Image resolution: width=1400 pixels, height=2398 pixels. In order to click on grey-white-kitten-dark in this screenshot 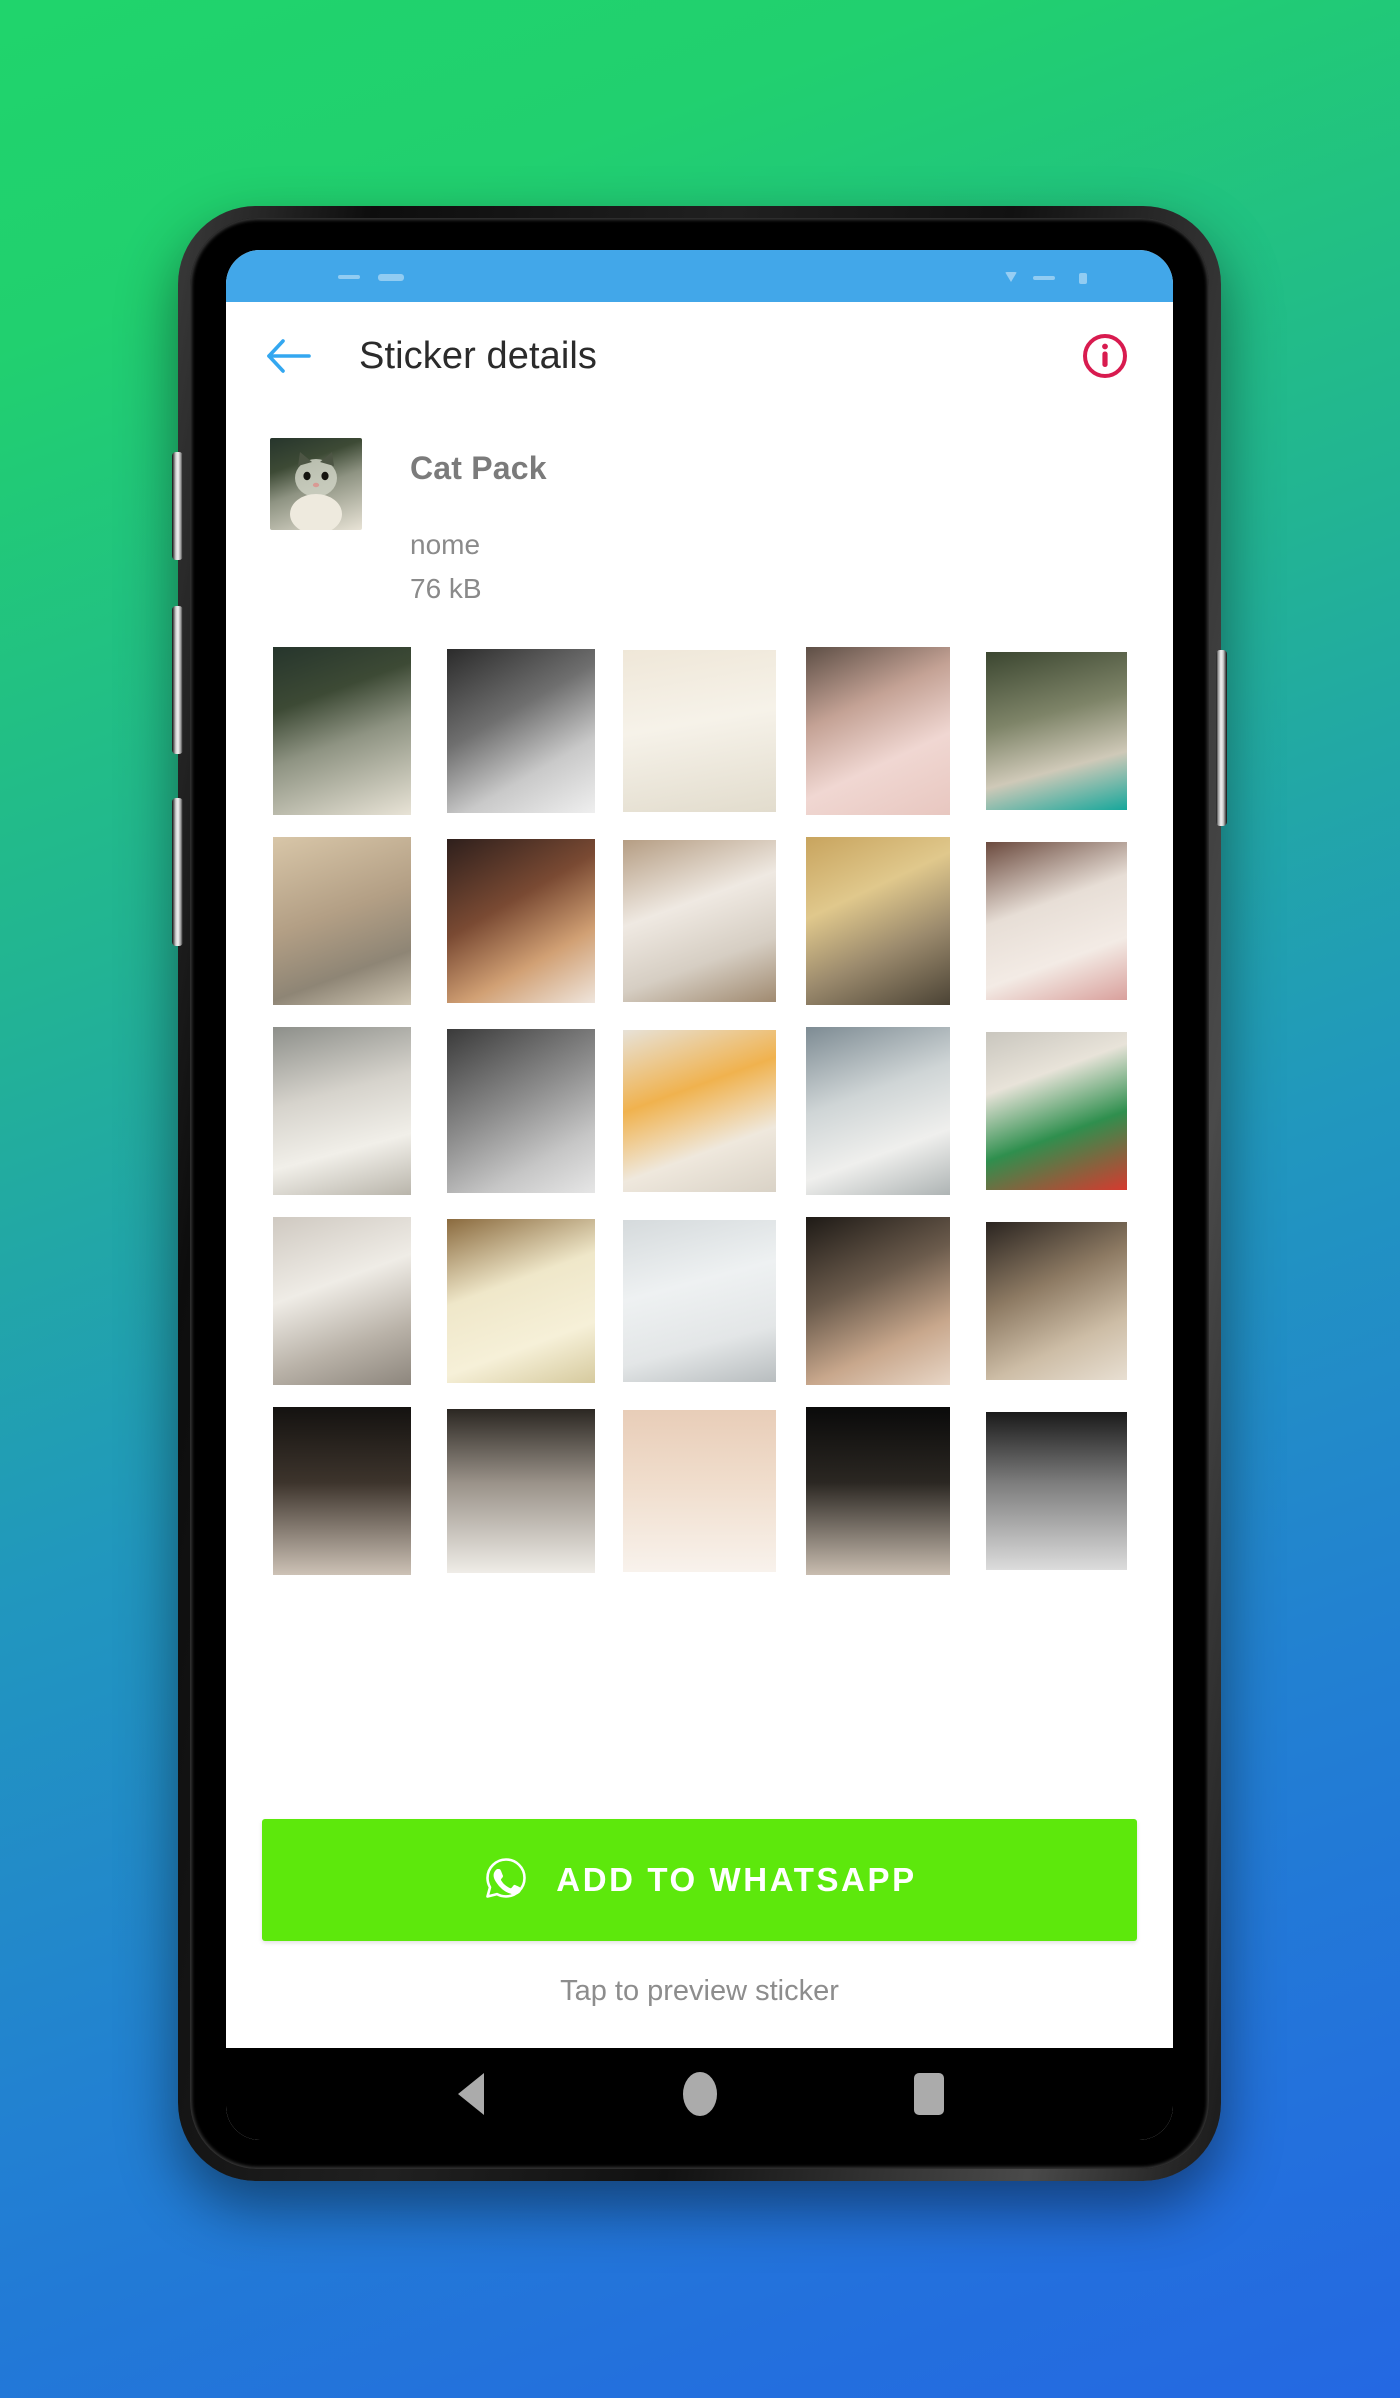, I will do `click(342, 731)`.